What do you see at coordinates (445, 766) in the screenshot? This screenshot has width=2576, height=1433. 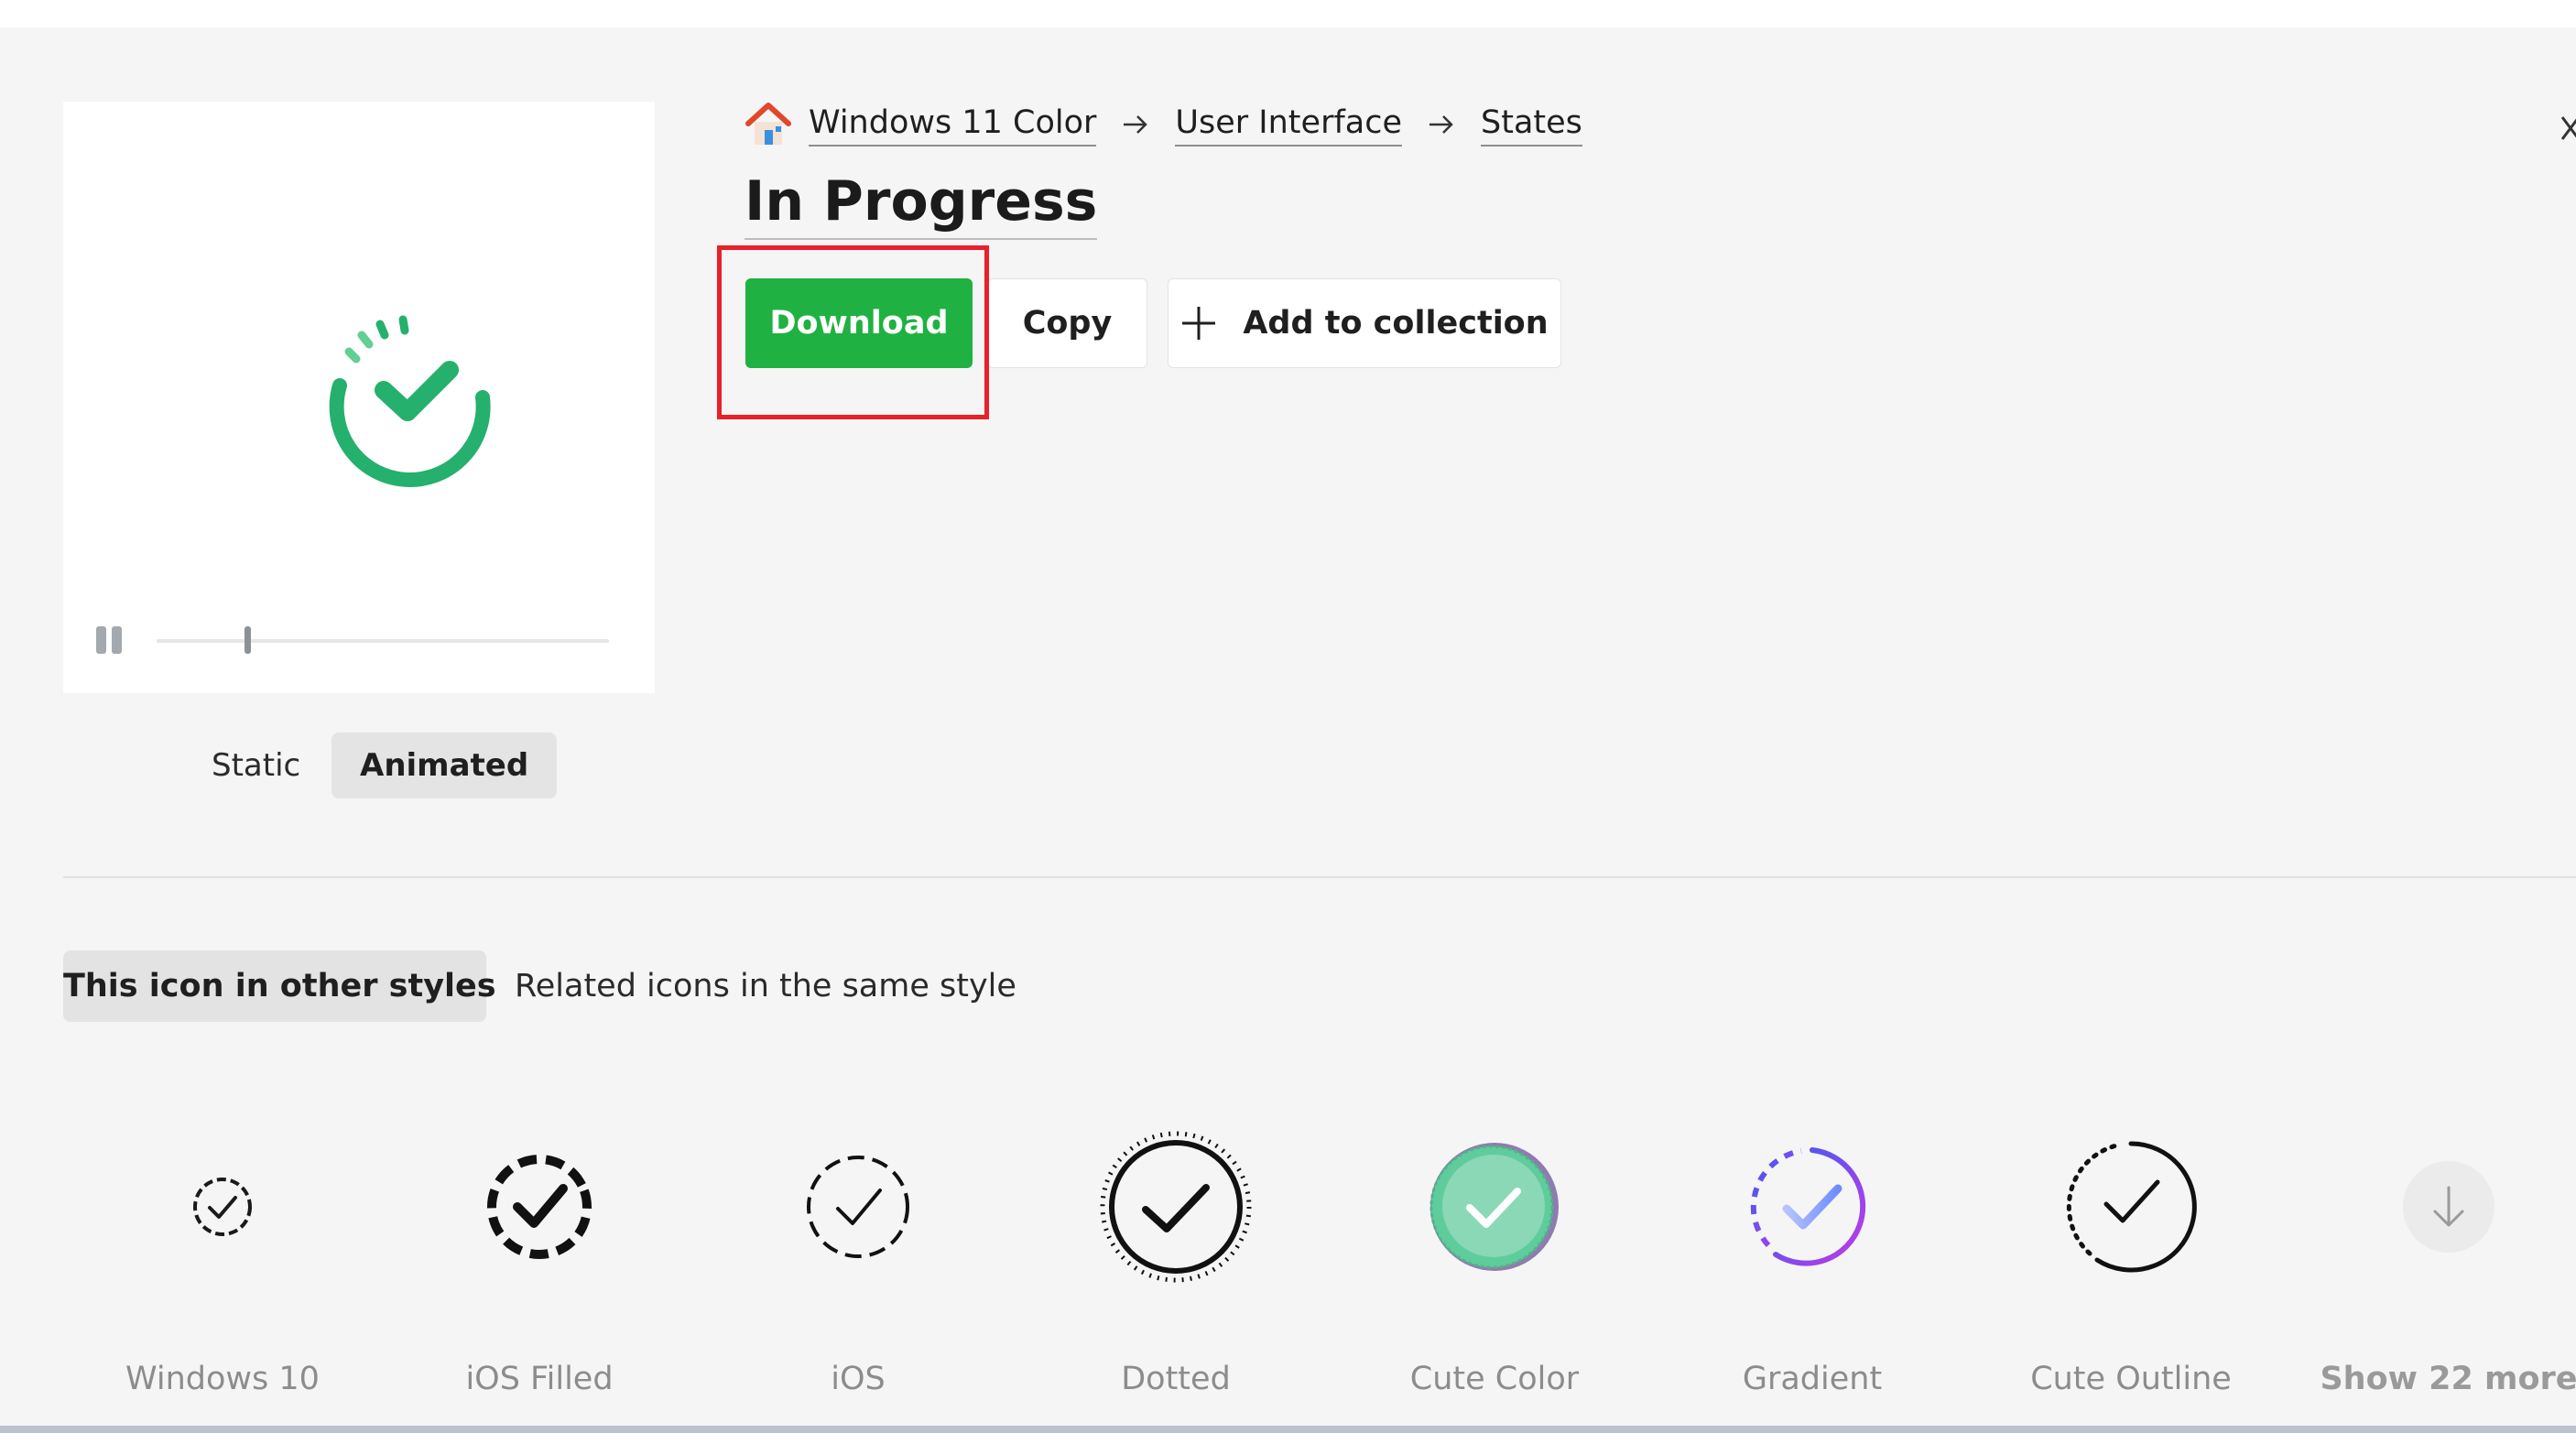 I see `mode-animated-button: Animated` at bounding box center [445, 766].